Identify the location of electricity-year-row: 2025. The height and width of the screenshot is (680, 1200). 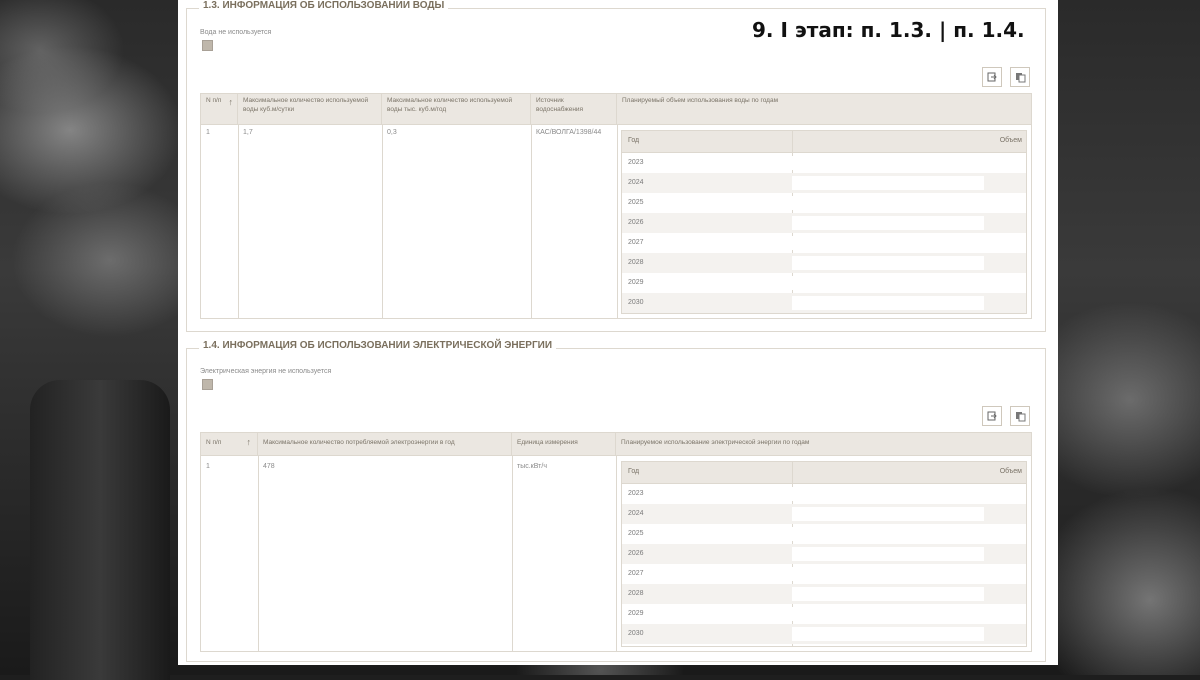
(824, 534).